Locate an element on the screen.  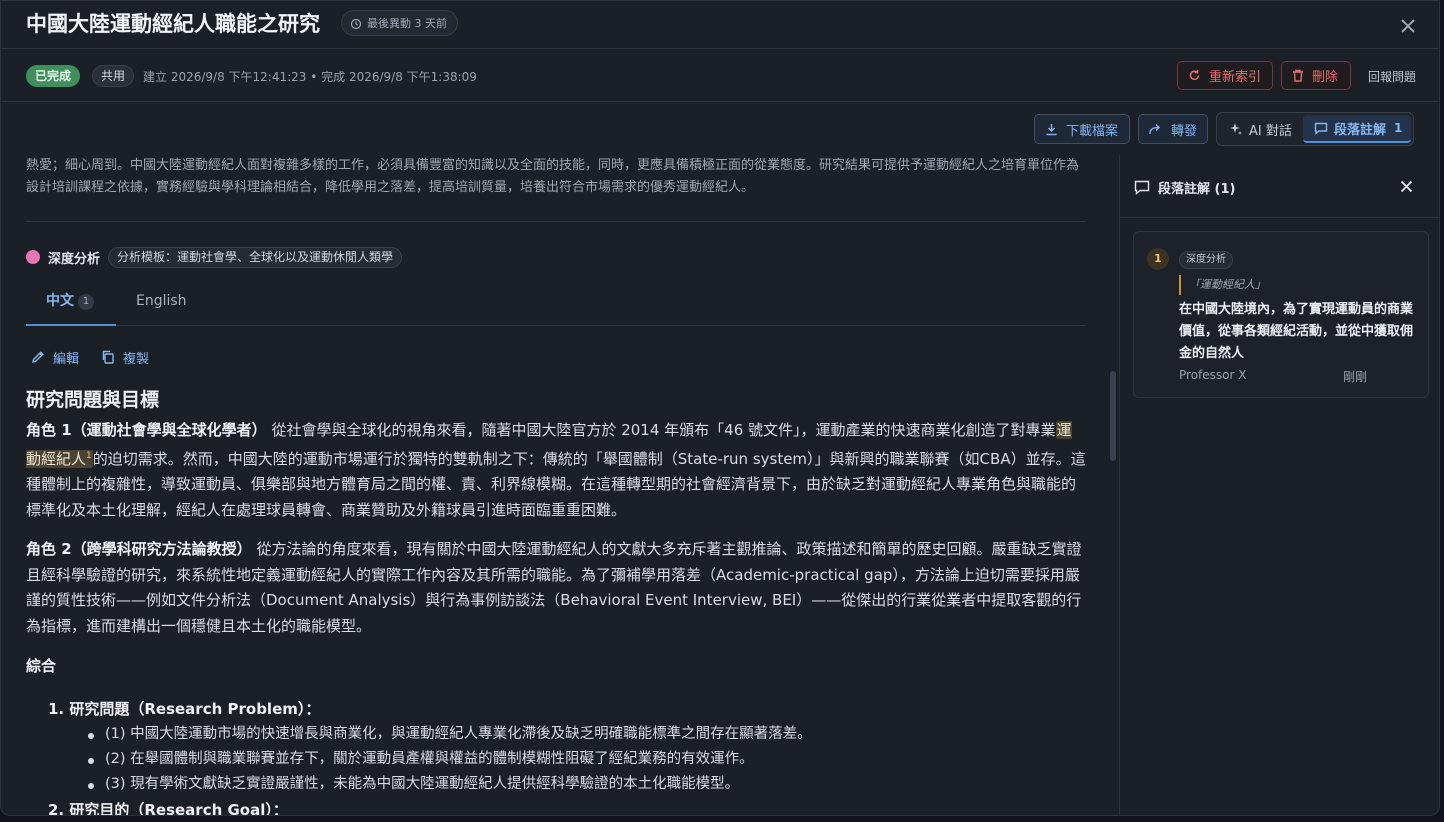
annotation-time: 剛剛 is located at coordinates (1355, 377).